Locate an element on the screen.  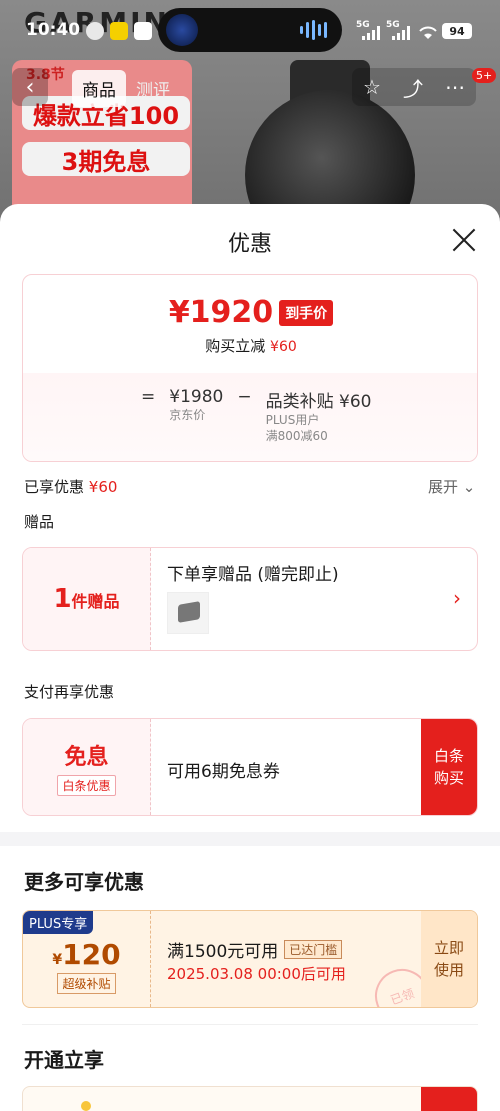
free-interest-label: 免息 is located at coordinates (86, 757).